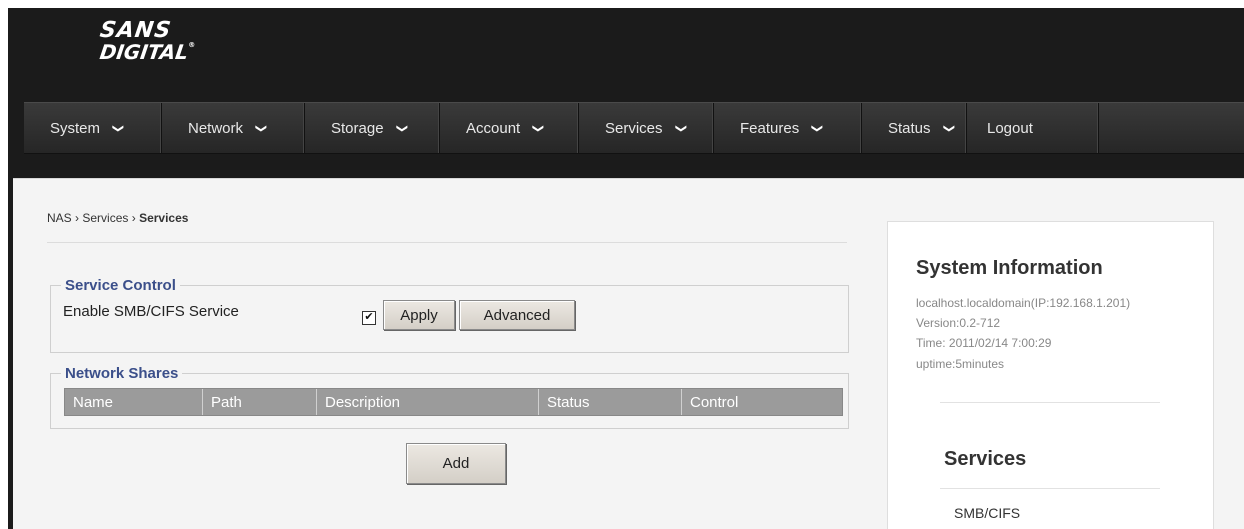 The width and height of the screenshot is (1244, 529). What do you see at coordinates (770, 128) in the screenshot?
I see `nav-label: Features` at bounding box center [770, 128].